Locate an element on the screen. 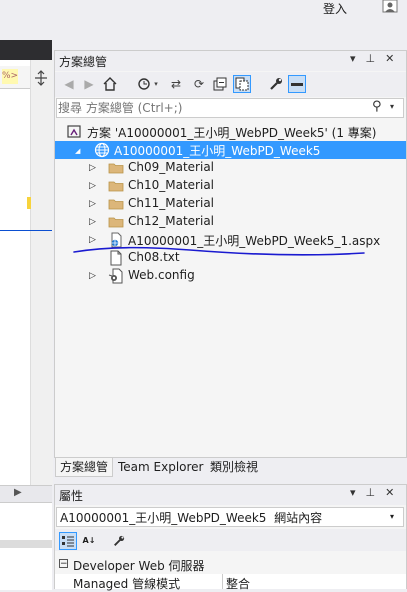 The image size is (407, 592). tree-item-label: A10000001_王小明_WebPD_Week5_1.aspx is located at coordinates (254, 241).